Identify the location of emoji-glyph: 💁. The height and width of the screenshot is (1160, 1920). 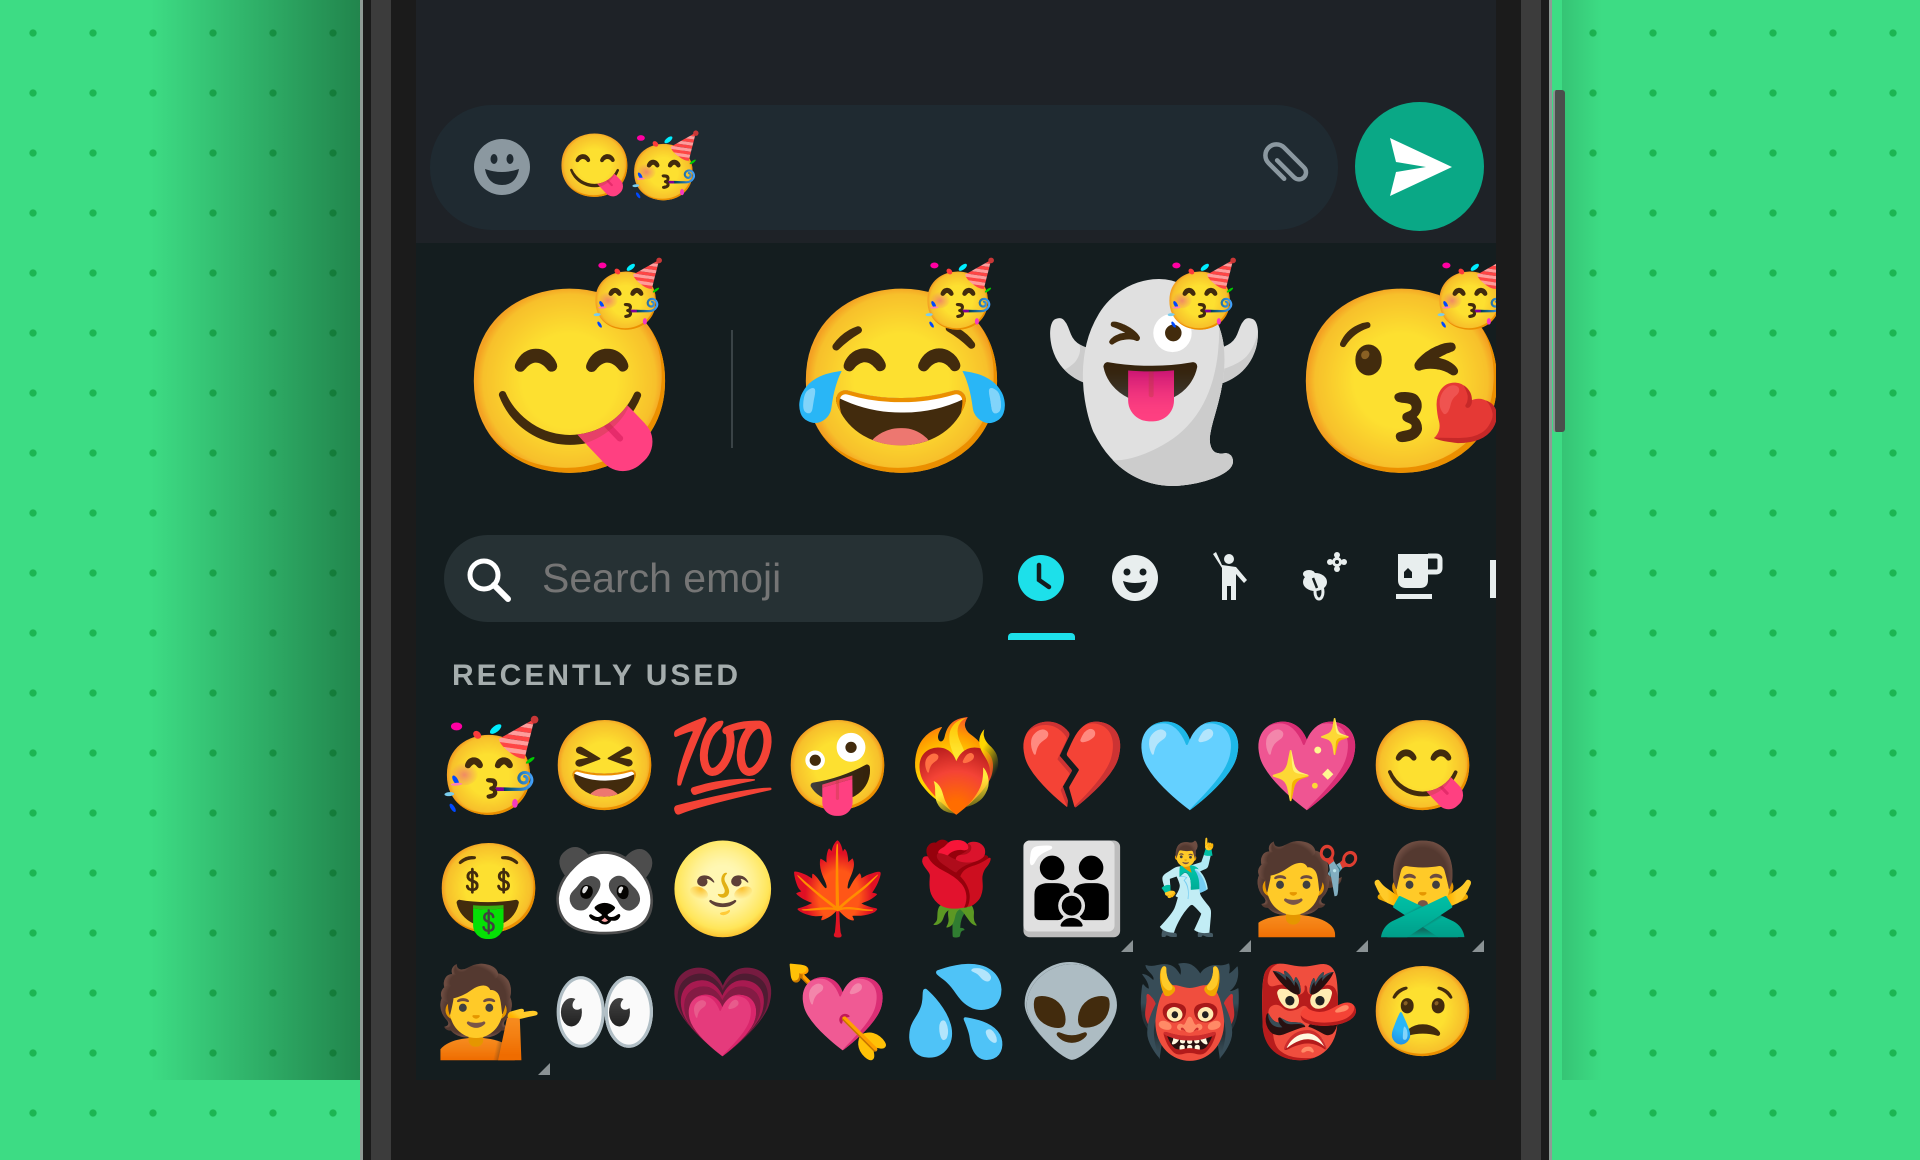
(489, 1011).